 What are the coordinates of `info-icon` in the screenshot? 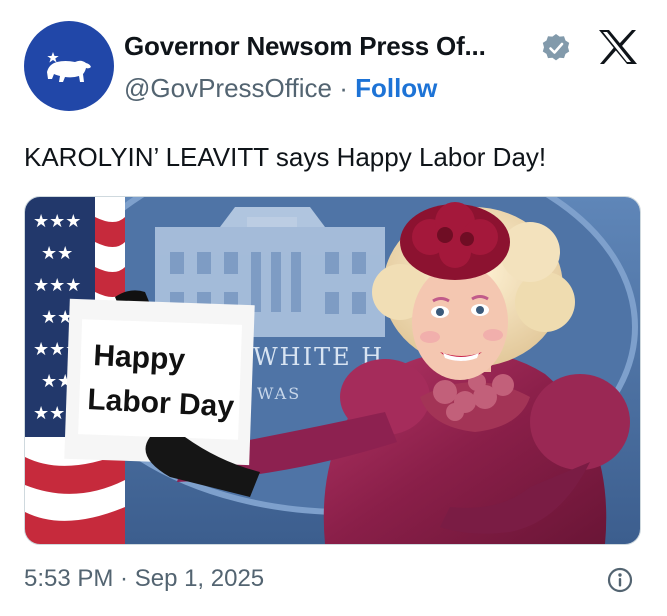 It's located at (620, 580).